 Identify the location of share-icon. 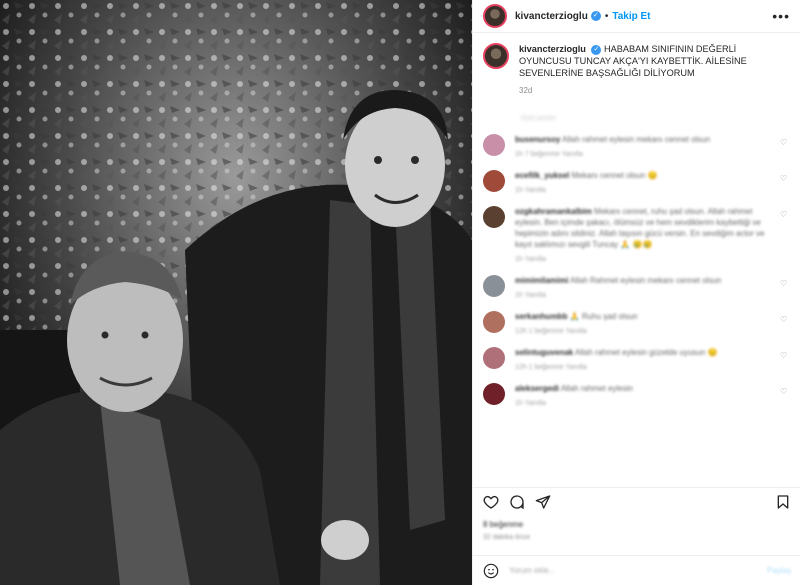
(543, 502).